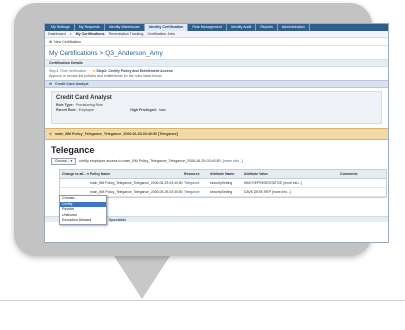 The height and width of the screenshot is (330, 405). Describe the element at coordinates (267, 192) in the screenshot. I see `attribute-value-cell: DAVE DESK REP [more info...]` at that location.